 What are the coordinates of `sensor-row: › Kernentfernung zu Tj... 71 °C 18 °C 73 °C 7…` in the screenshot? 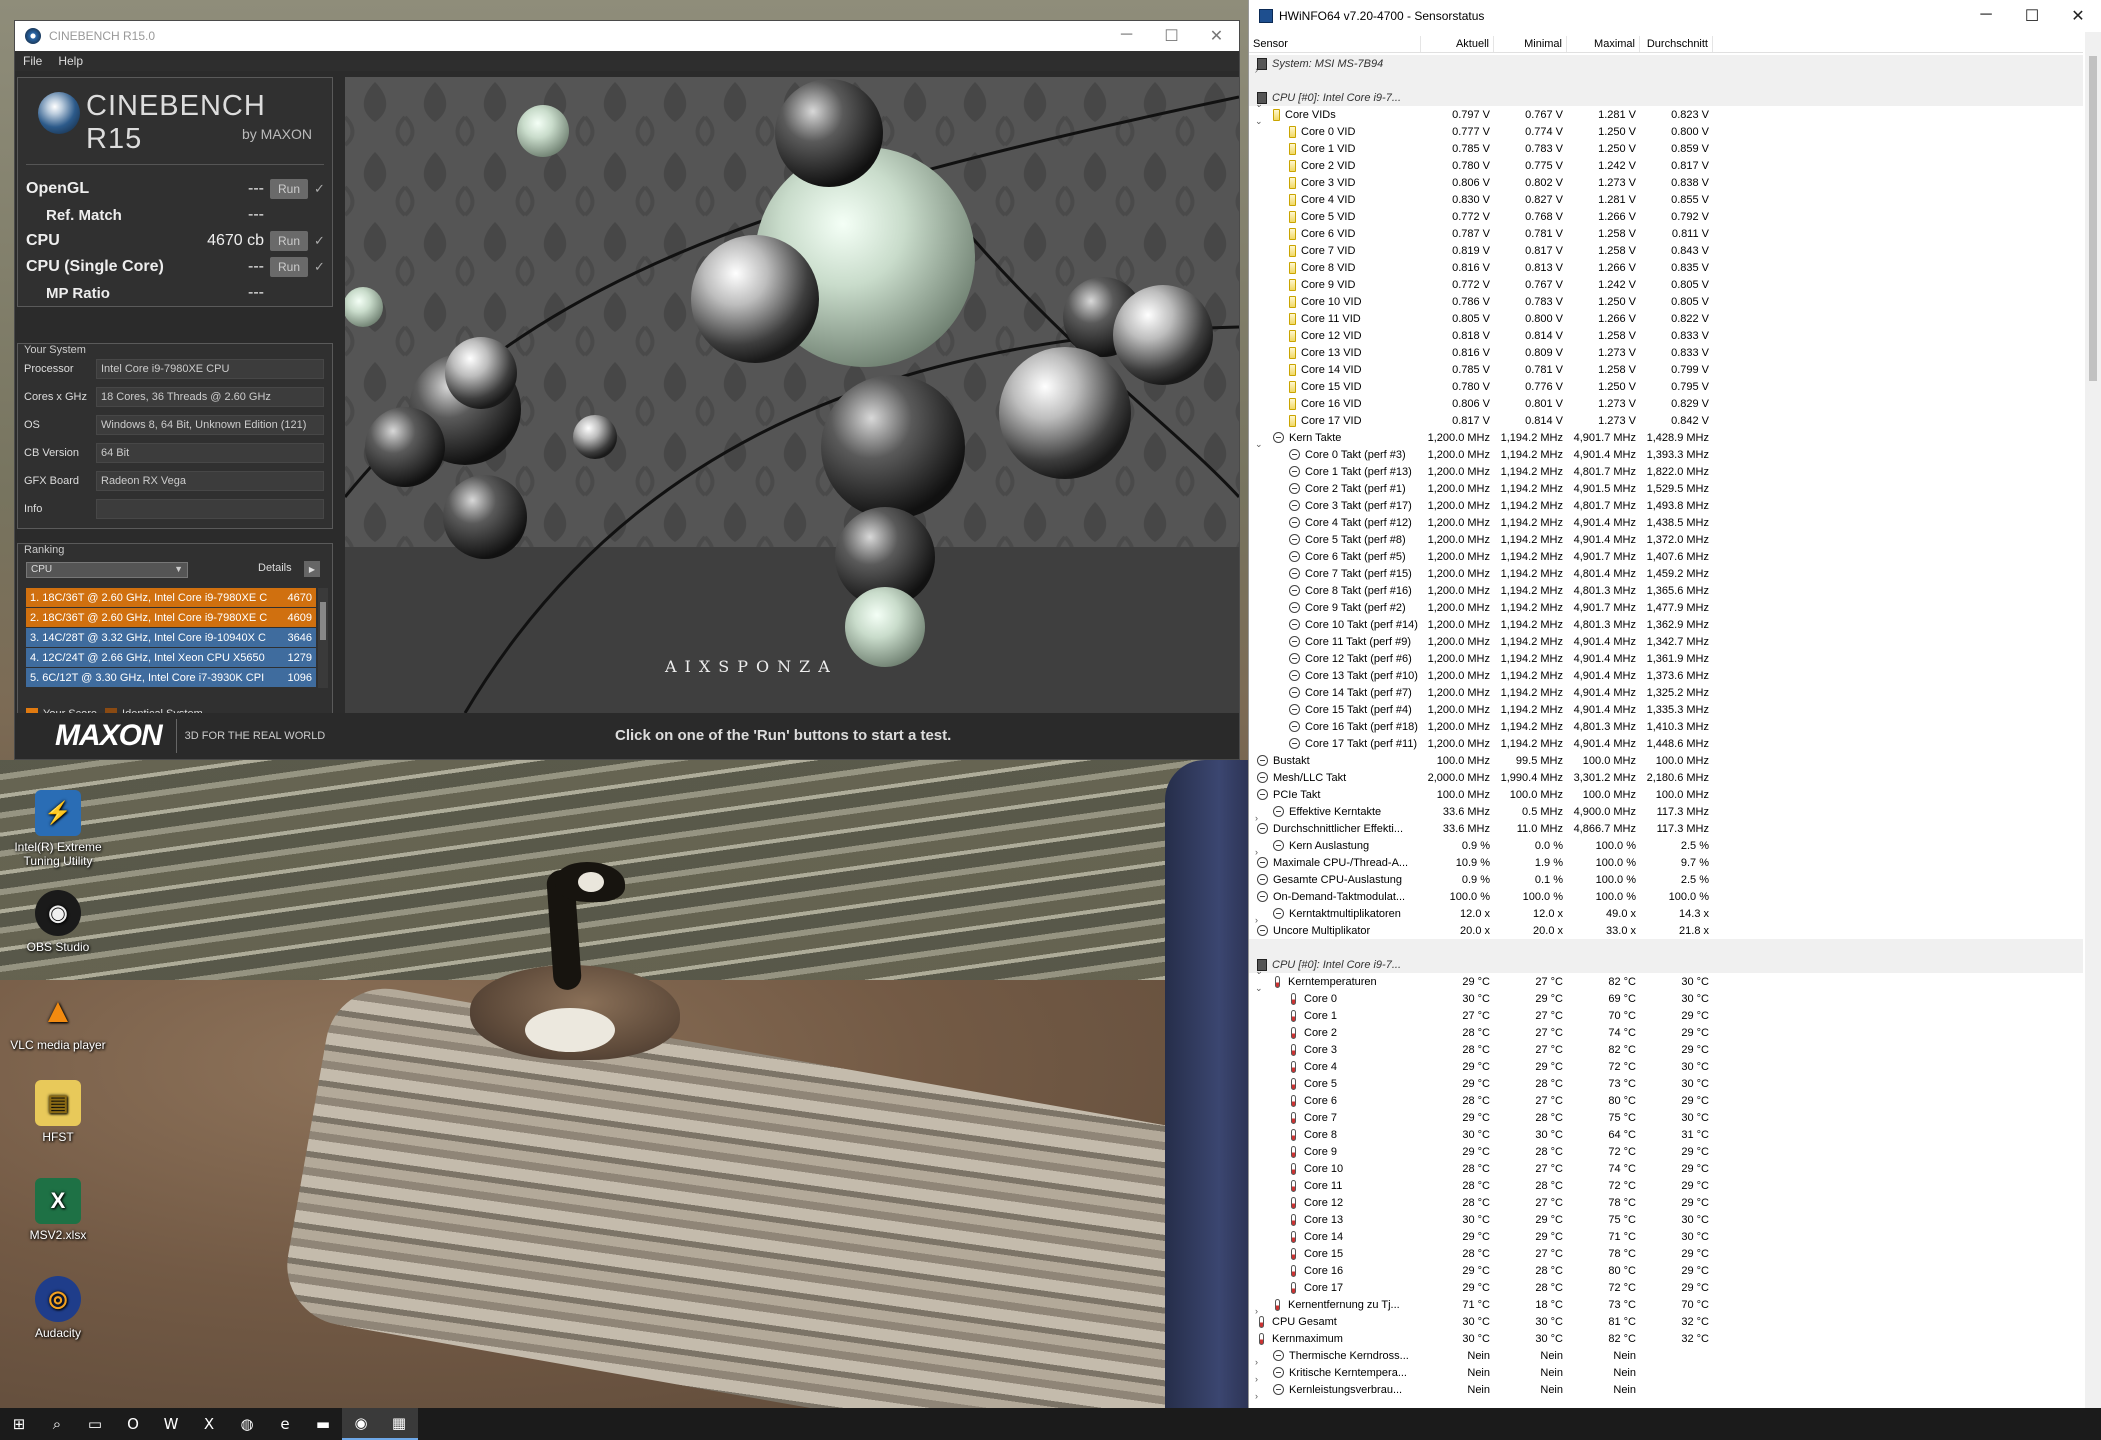 It's located at (1666, 1306).